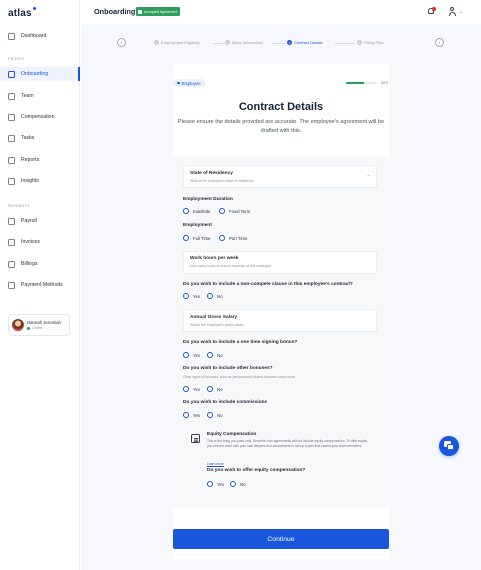  What do you see at coordinates (217, 325) in the screenshot?
I see `salary-placeholder: What's the employee's yearly salary` at bounding box center [217, 325].